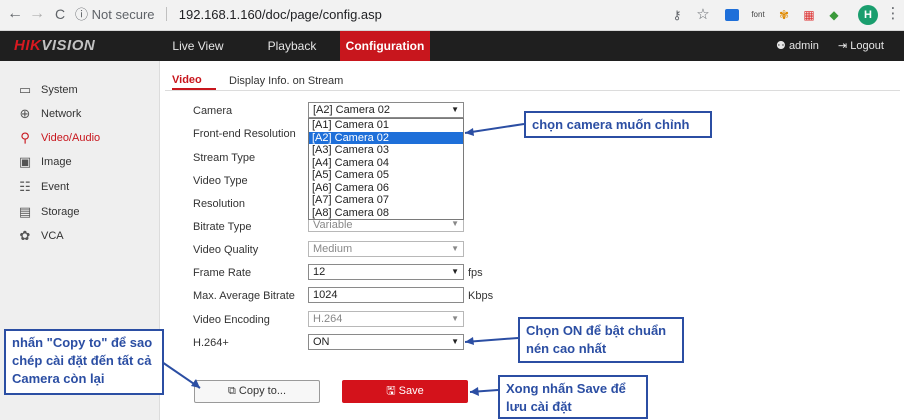 This screenshot has height=420, width=904. I want to click on camera-option-selected: [A2] Camera 02, so click(386, 137).